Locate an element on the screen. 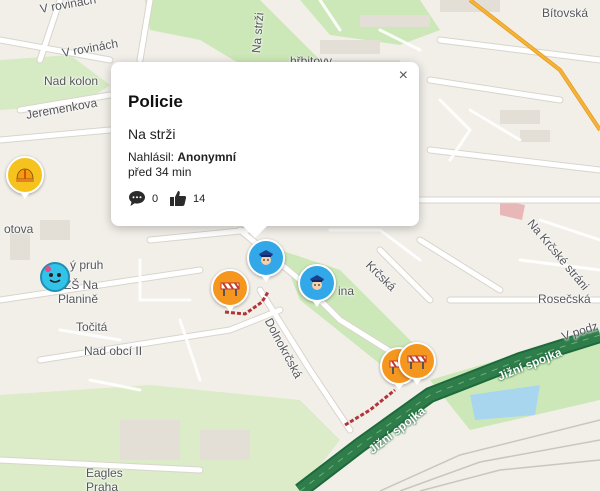 The width and height of the screenshot is (600, 491). street-label: Nad obcí II is located at coordinates (113, 351).